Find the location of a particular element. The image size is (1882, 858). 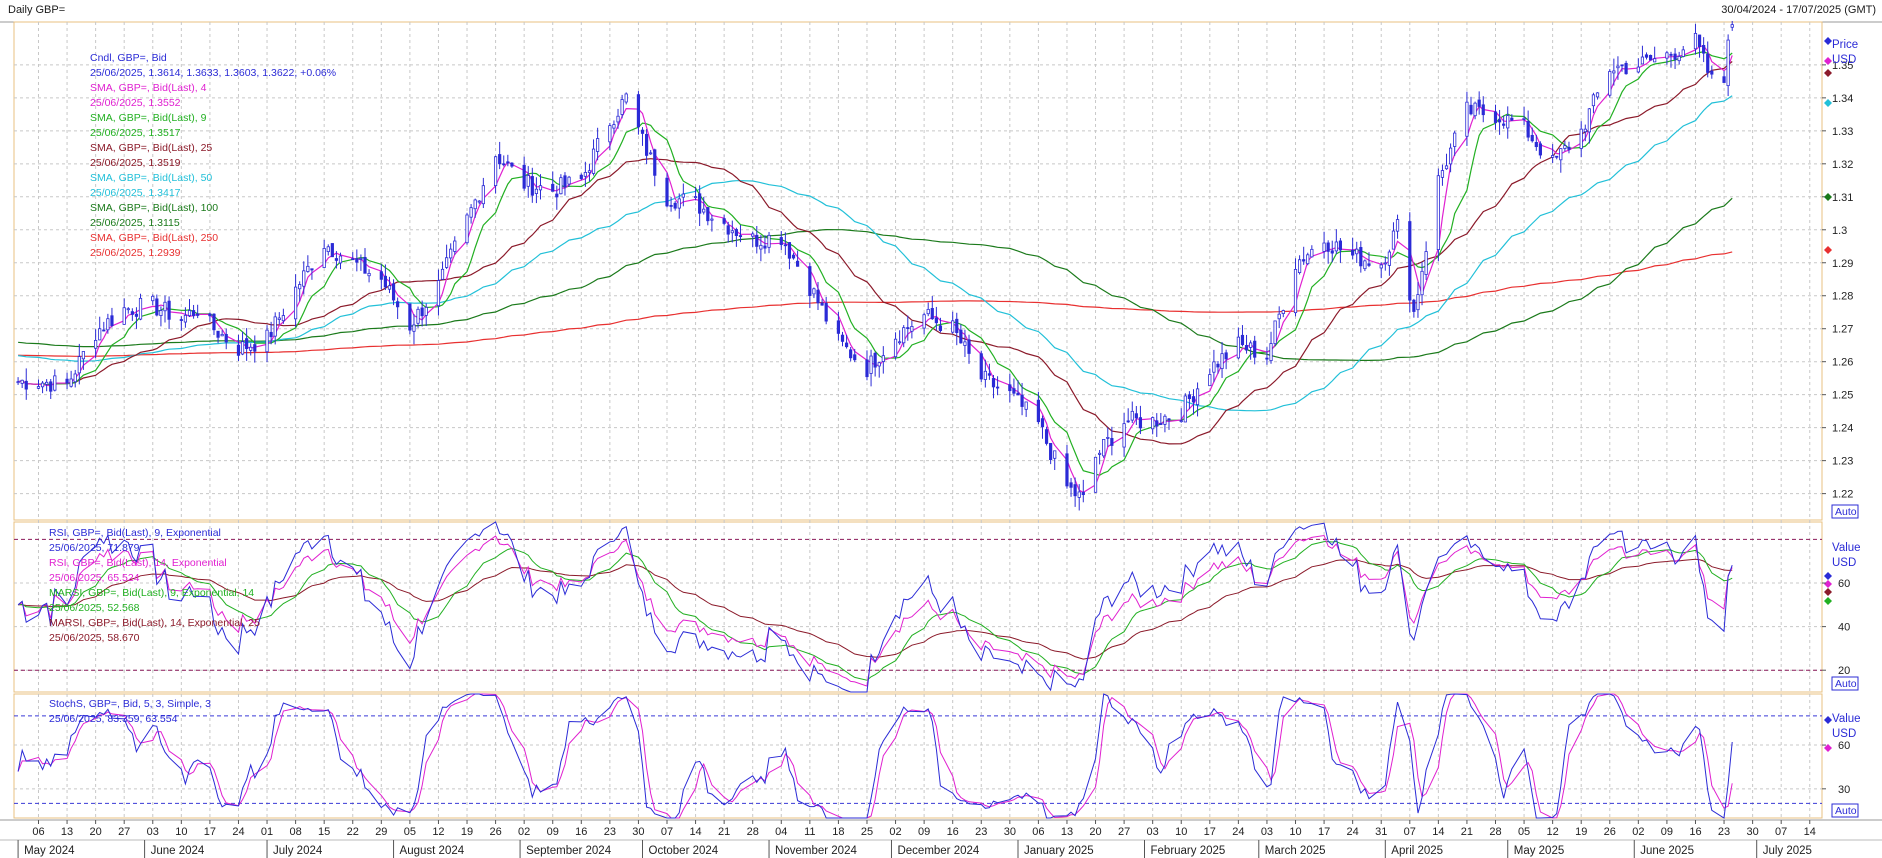

stoch-auto-button: Auto is located at coordinates (1845, 810).